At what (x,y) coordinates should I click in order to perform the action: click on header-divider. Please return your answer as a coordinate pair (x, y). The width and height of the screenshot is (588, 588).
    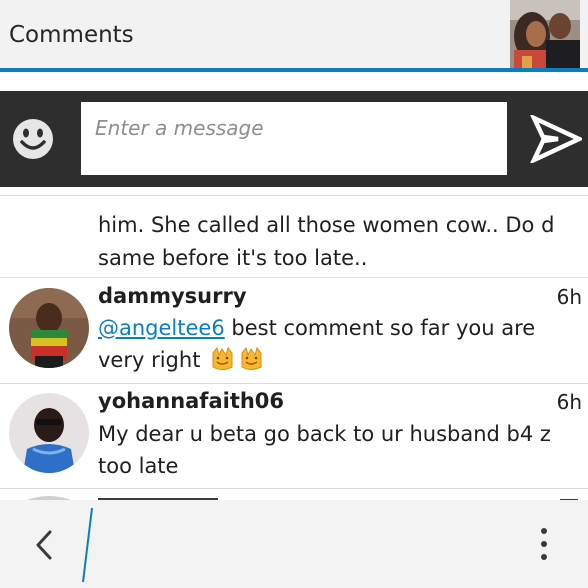
    Looking at the image, I should click on (294, 70).